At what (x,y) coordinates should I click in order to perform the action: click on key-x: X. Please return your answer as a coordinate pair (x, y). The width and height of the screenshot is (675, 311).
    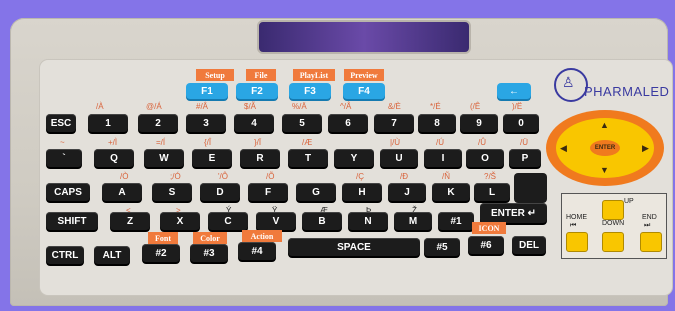
    Looking at the image, I should click on (180, 221).